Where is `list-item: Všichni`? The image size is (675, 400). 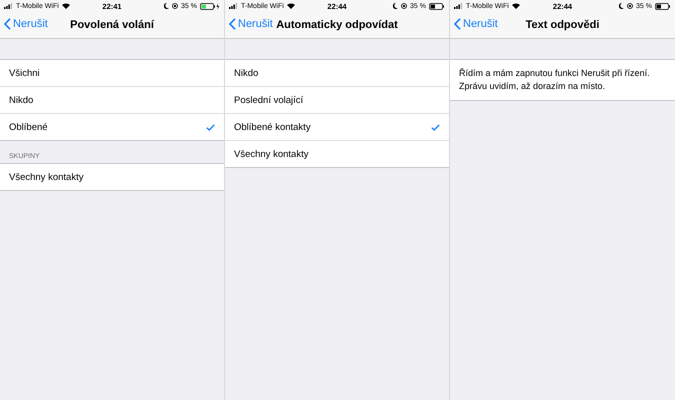
list-item: Všichni is located at coordinates (112, 73).